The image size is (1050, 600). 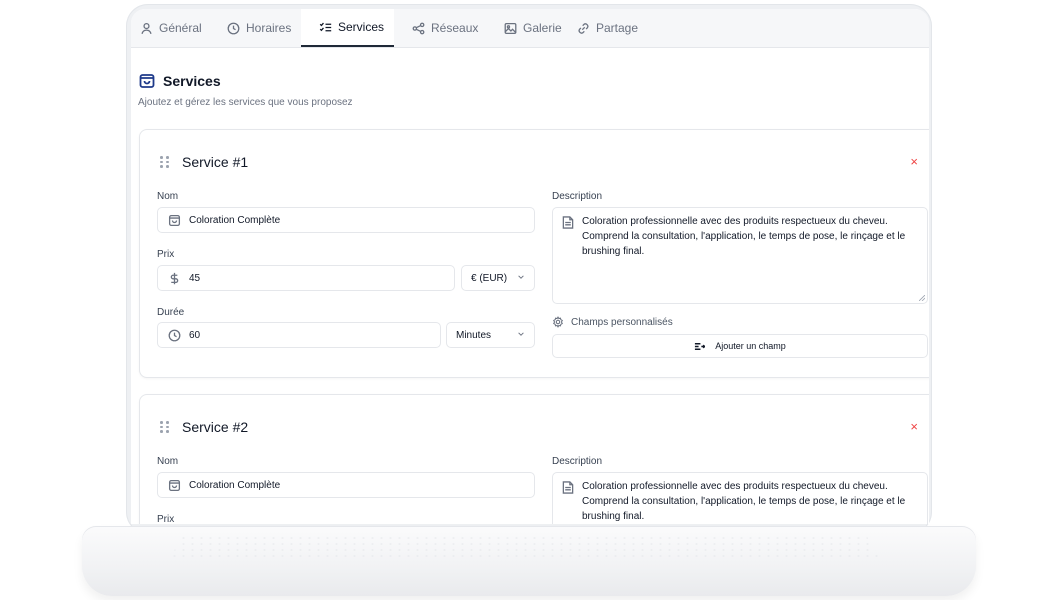 What do you see at coordinates (455, 28) in the screenshot?
I see `tab-reseaux-label: Réseaux` at bounding box center [455, 28].